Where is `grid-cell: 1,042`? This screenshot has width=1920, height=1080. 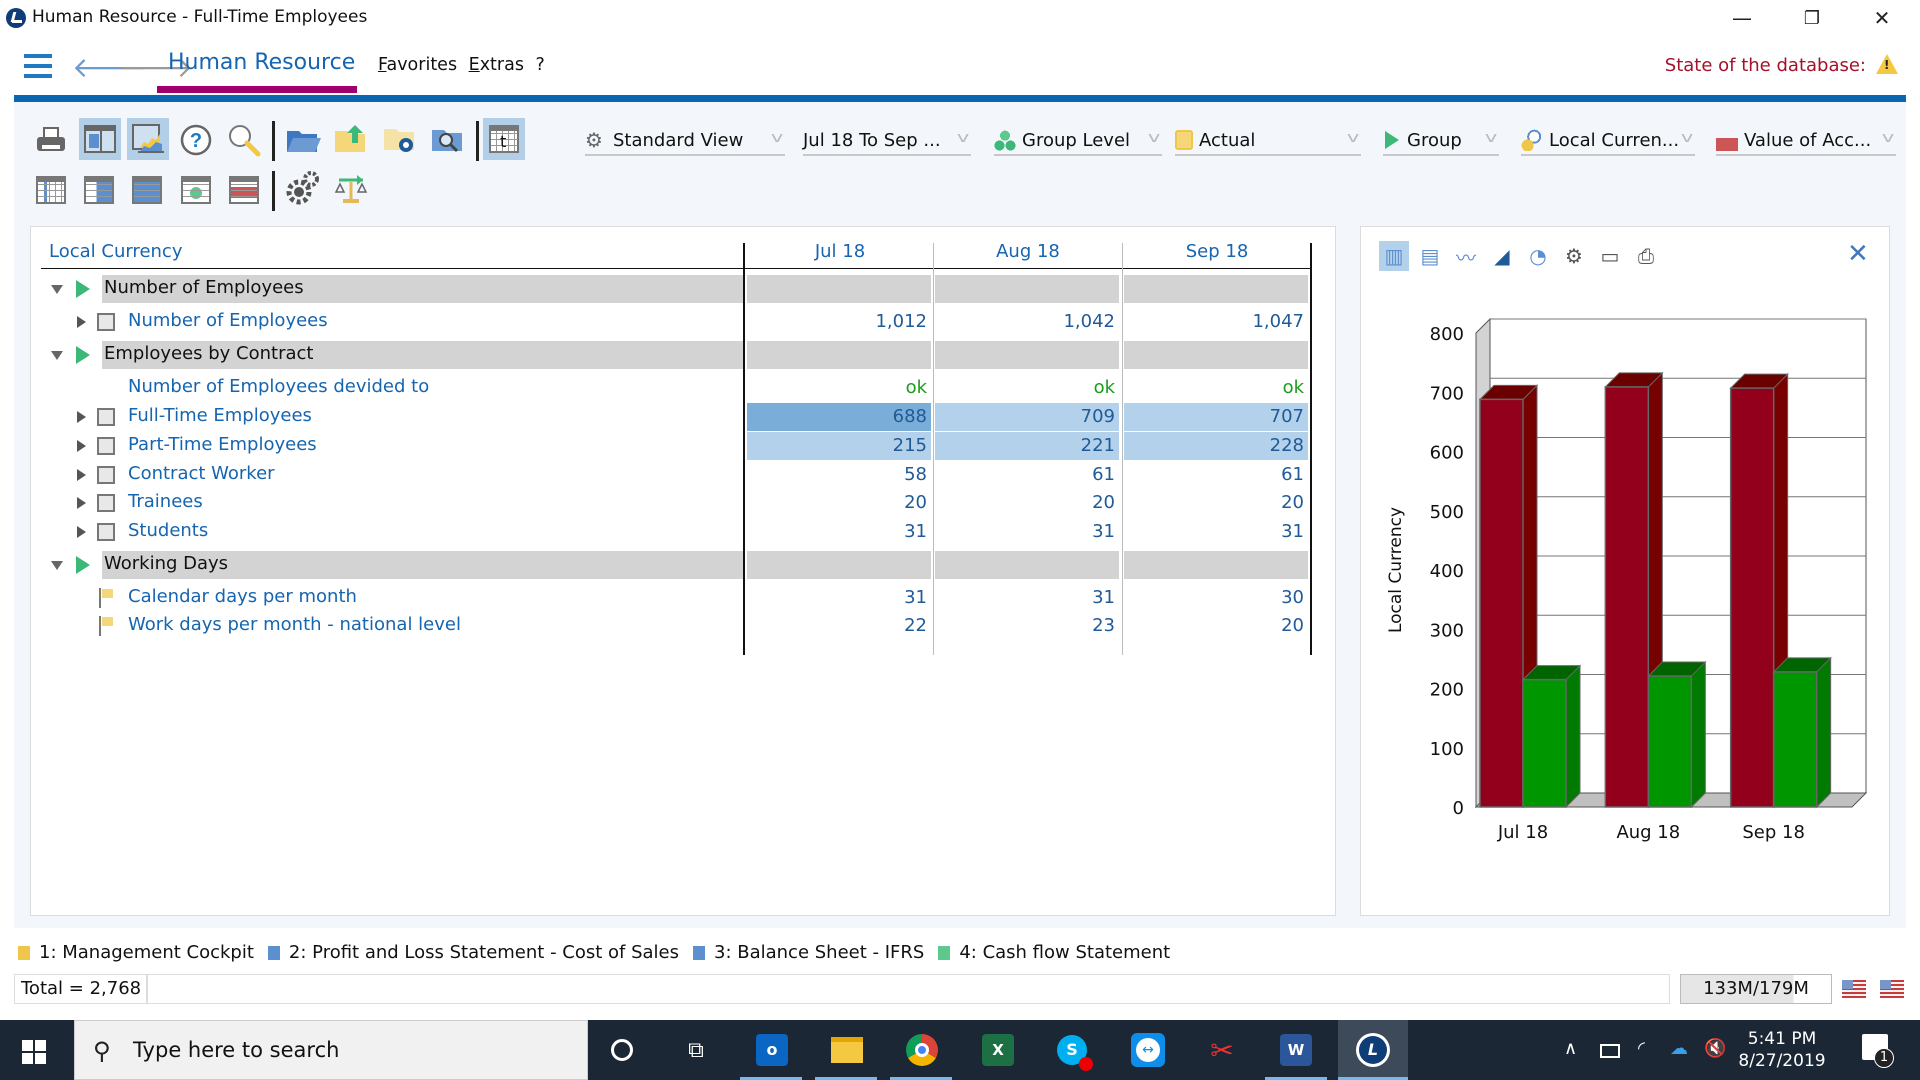
grid-cell: 1,042 is located at coordinates (1027, 322).